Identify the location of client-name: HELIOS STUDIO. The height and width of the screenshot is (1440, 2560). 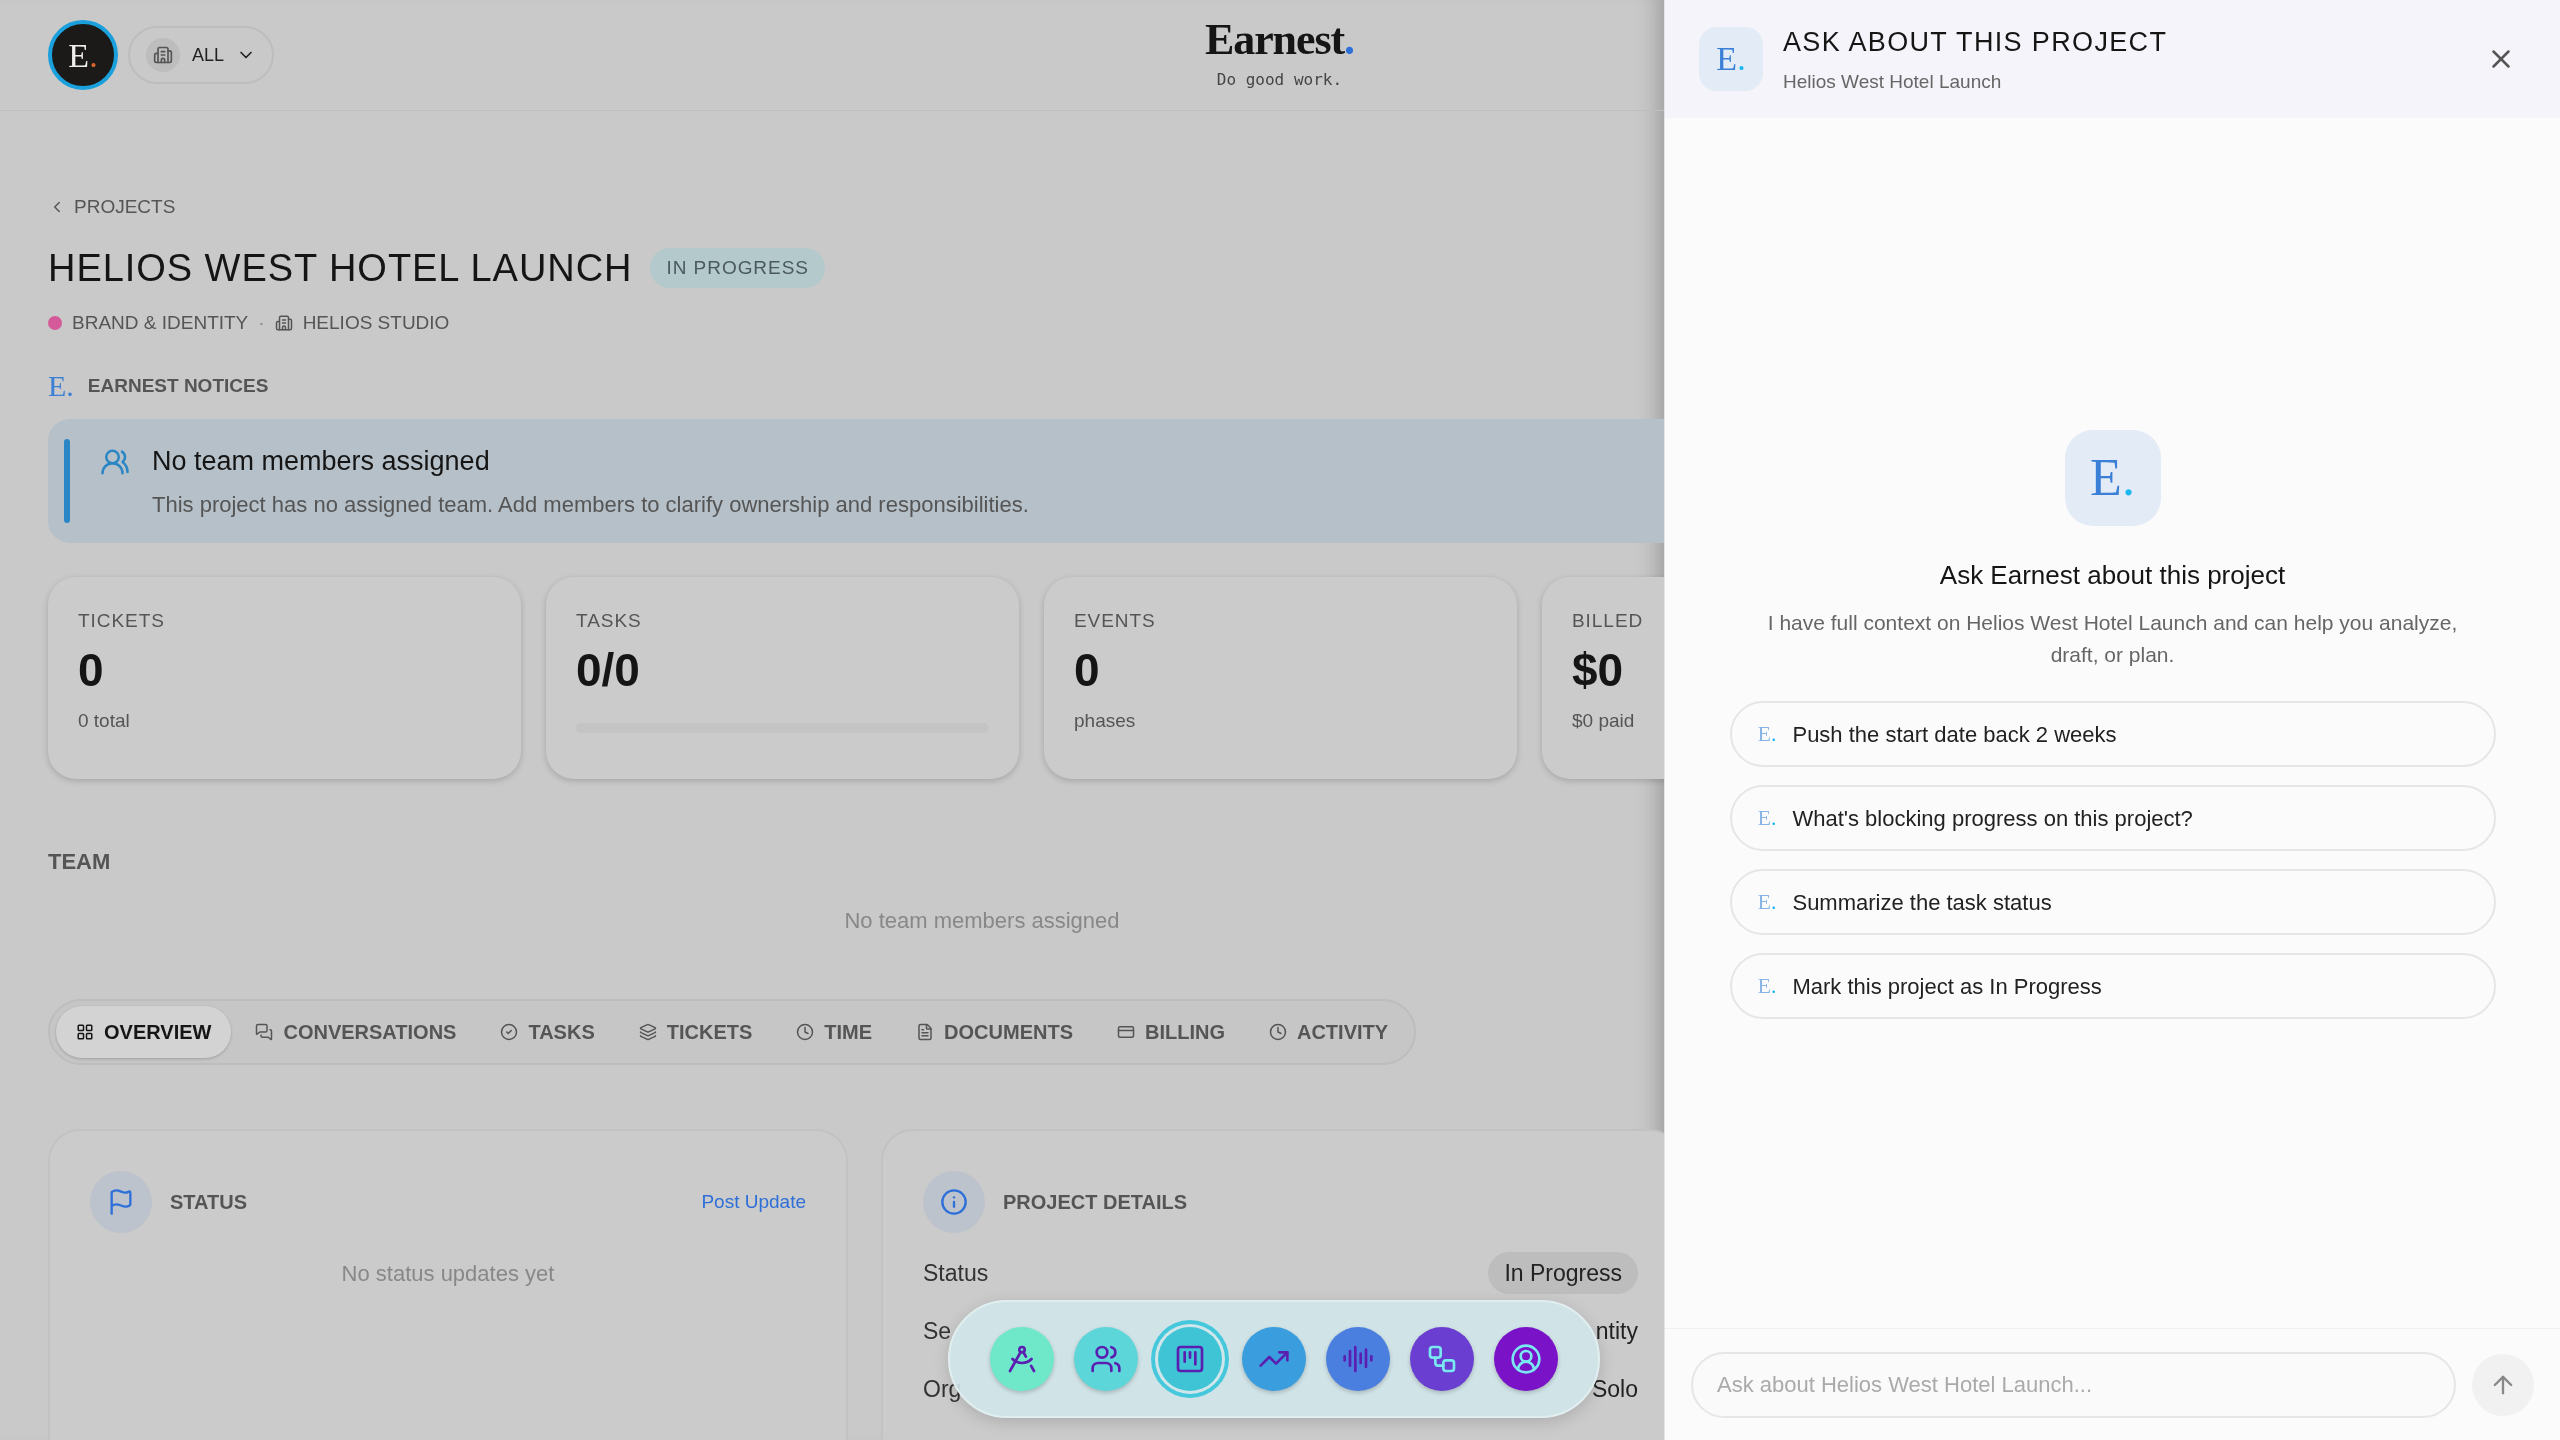
(376, 322).